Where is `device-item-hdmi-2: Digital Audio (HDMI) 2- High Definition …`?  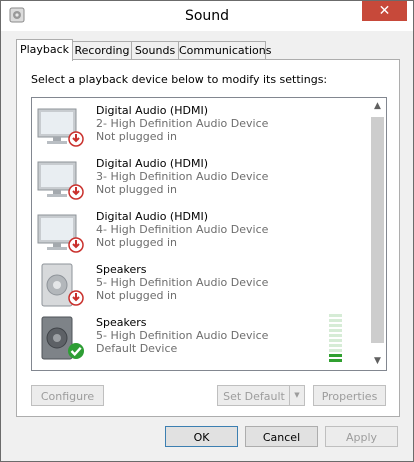
device-item-hdmi-2: Digital Audio (HDMI) 2- High Definition … is located at coordinates (199, 124).